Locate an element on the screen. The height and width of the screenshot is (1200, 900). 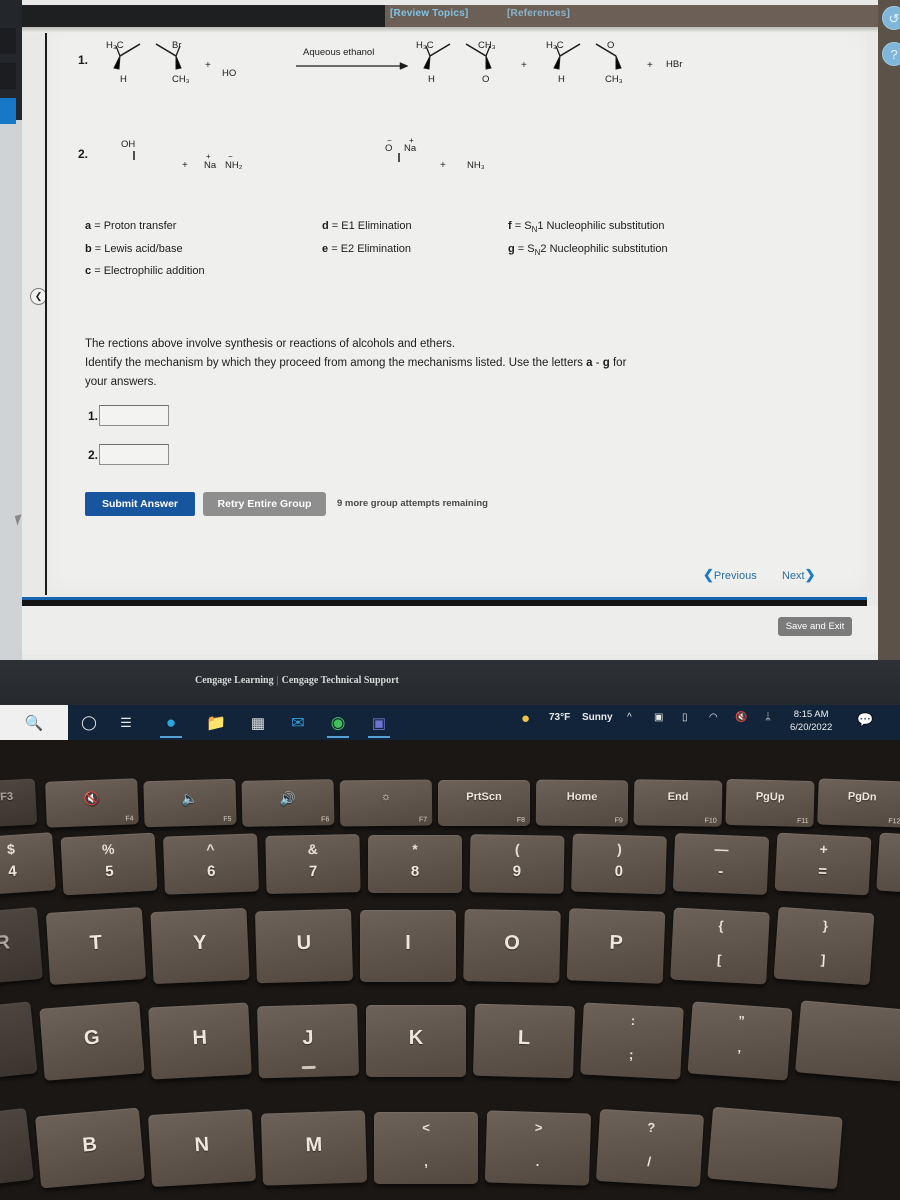
key-m: M is located at coordinates (314, 1148).